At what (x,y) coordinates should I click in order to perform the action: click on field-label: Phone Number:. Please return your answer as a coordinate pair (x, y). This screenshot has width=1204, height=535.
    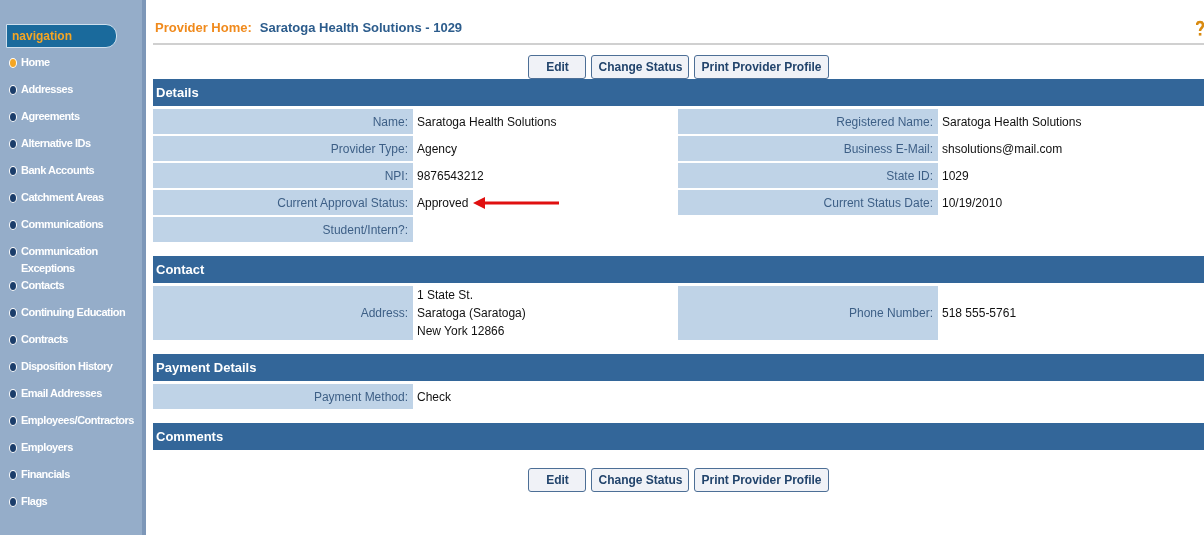
    Looking at the image, I should click on (808, 313).